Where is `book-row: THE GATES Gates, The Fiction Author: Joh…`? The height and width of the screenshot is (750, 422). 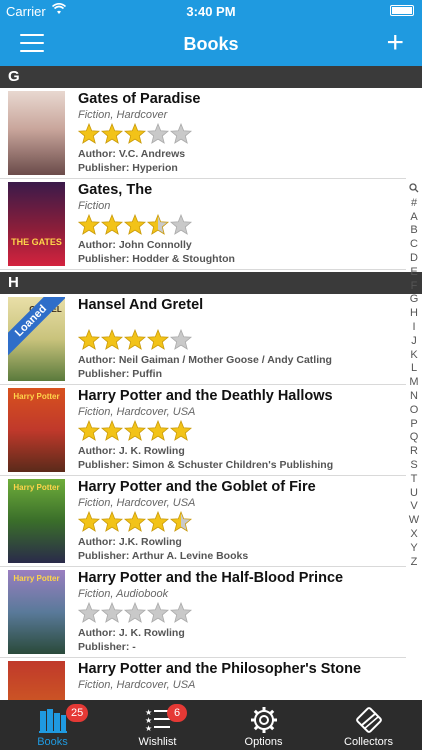
book-row: THE GATES Gates, The Fiction Author: Joh… is located at coordinates (203, 224).